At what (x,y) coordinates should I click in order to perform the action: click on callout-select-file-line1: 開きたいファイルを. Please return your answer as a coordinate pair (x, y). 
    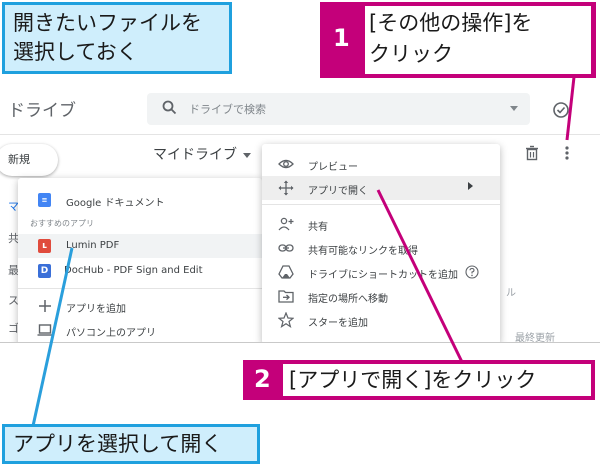
    Looking at the image, I should click on (107, 23).